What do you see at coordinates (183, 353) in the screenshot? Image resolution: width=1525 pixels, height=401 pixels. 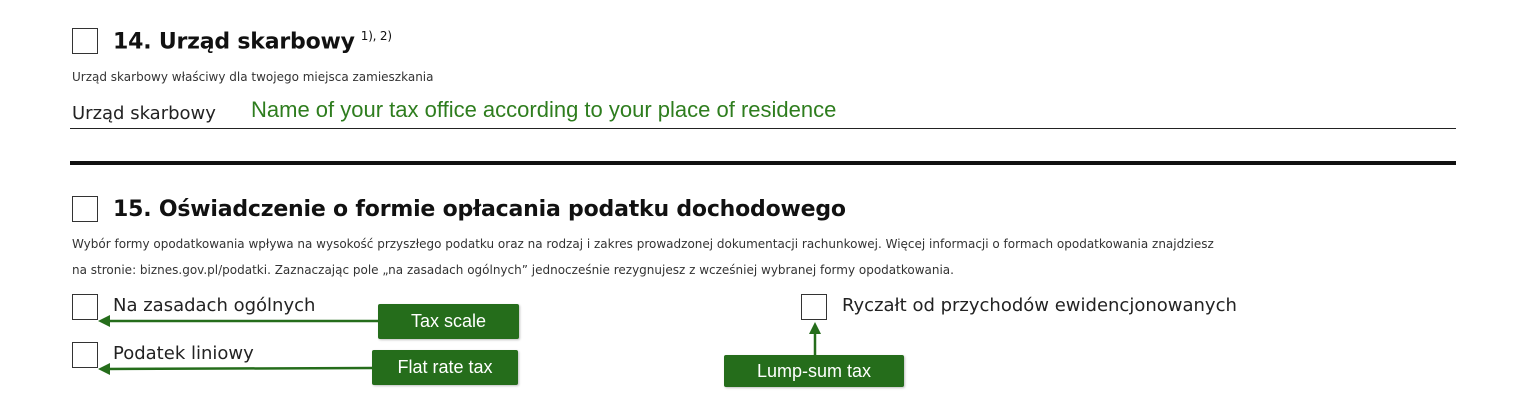 I see `option-flat-rate-label: Podatek liniowy` at bounding box center [183, 353].